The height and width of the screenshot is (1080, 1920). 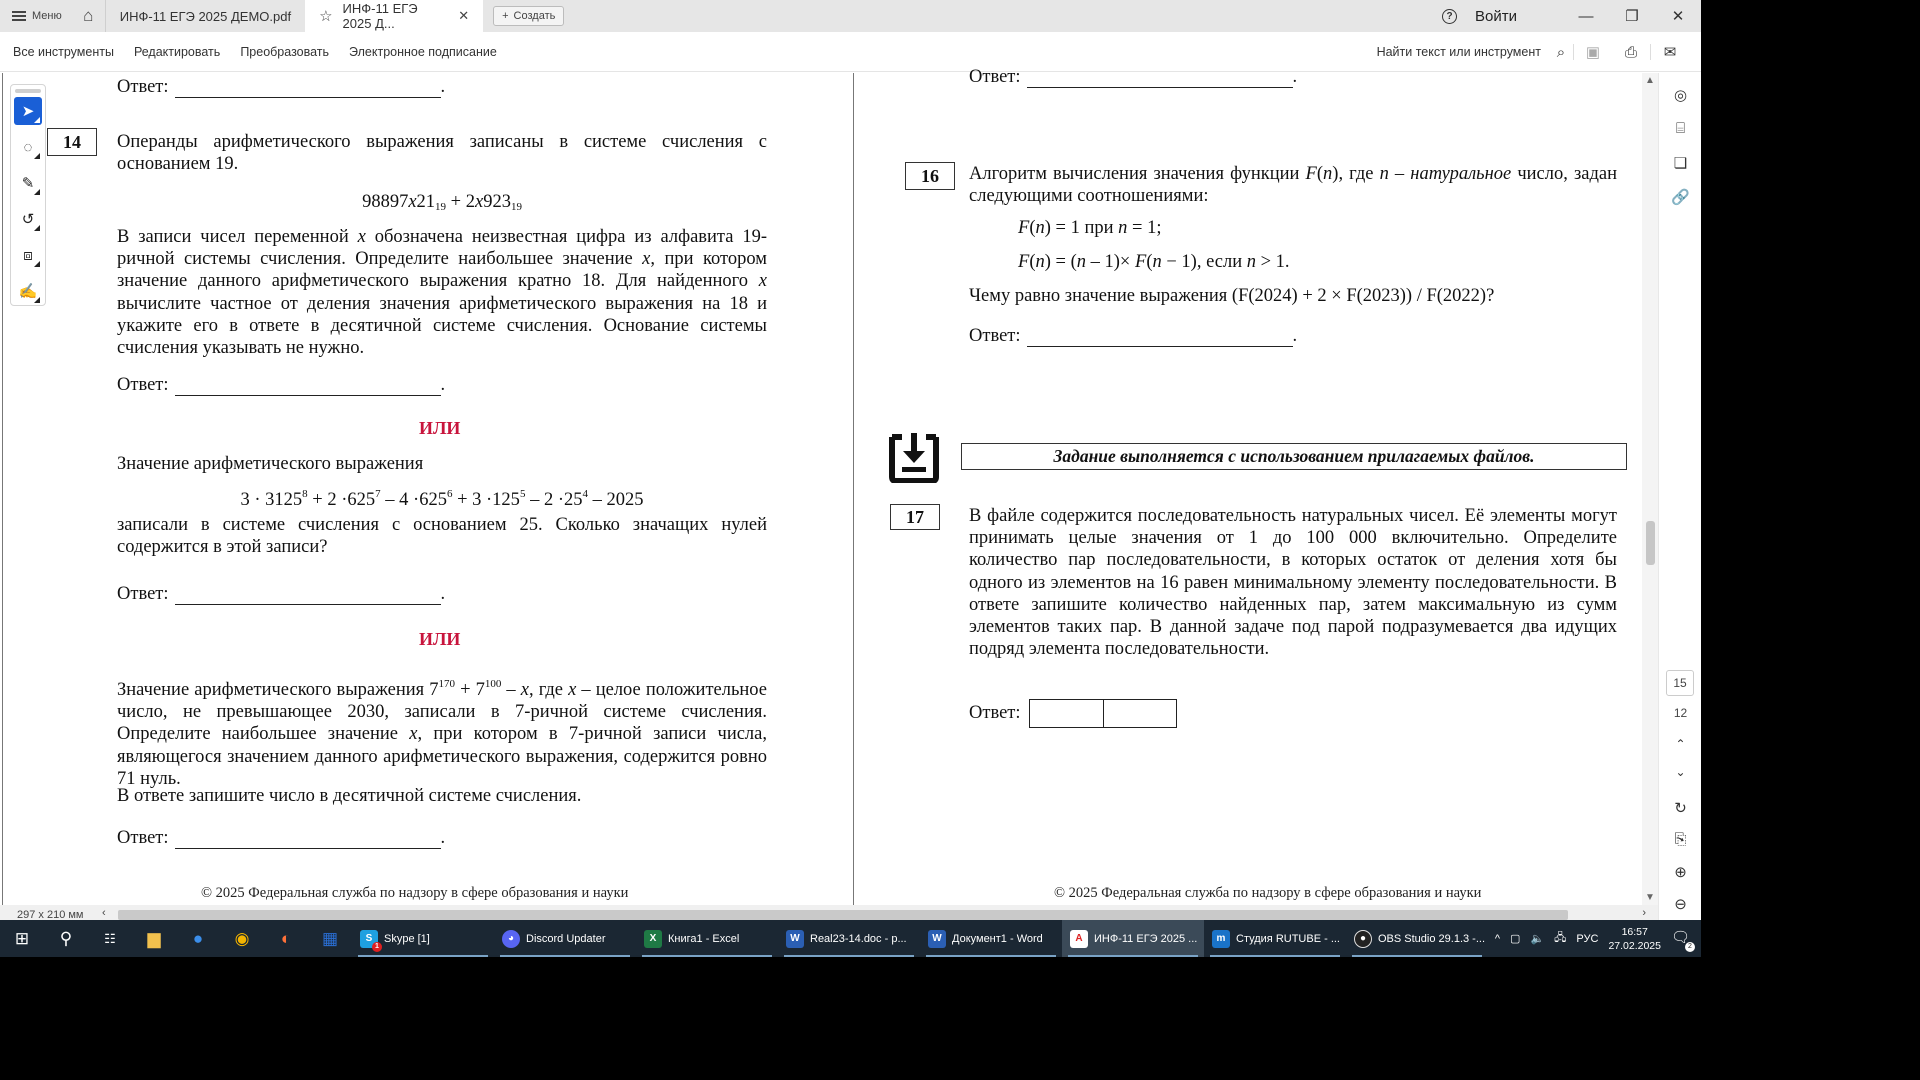 What do you see at coordinates (1680, 904) in the screenshot?
I see `zoom-out-icon: ⊖` at bounding box center [1680, 904].